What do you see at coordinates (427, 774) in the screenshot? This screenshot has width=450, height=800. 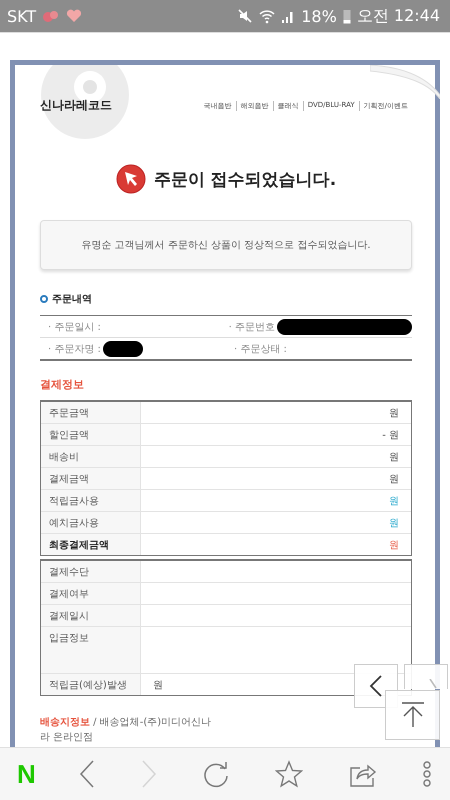 I see `more-icon` at bounding box center [427, 774].